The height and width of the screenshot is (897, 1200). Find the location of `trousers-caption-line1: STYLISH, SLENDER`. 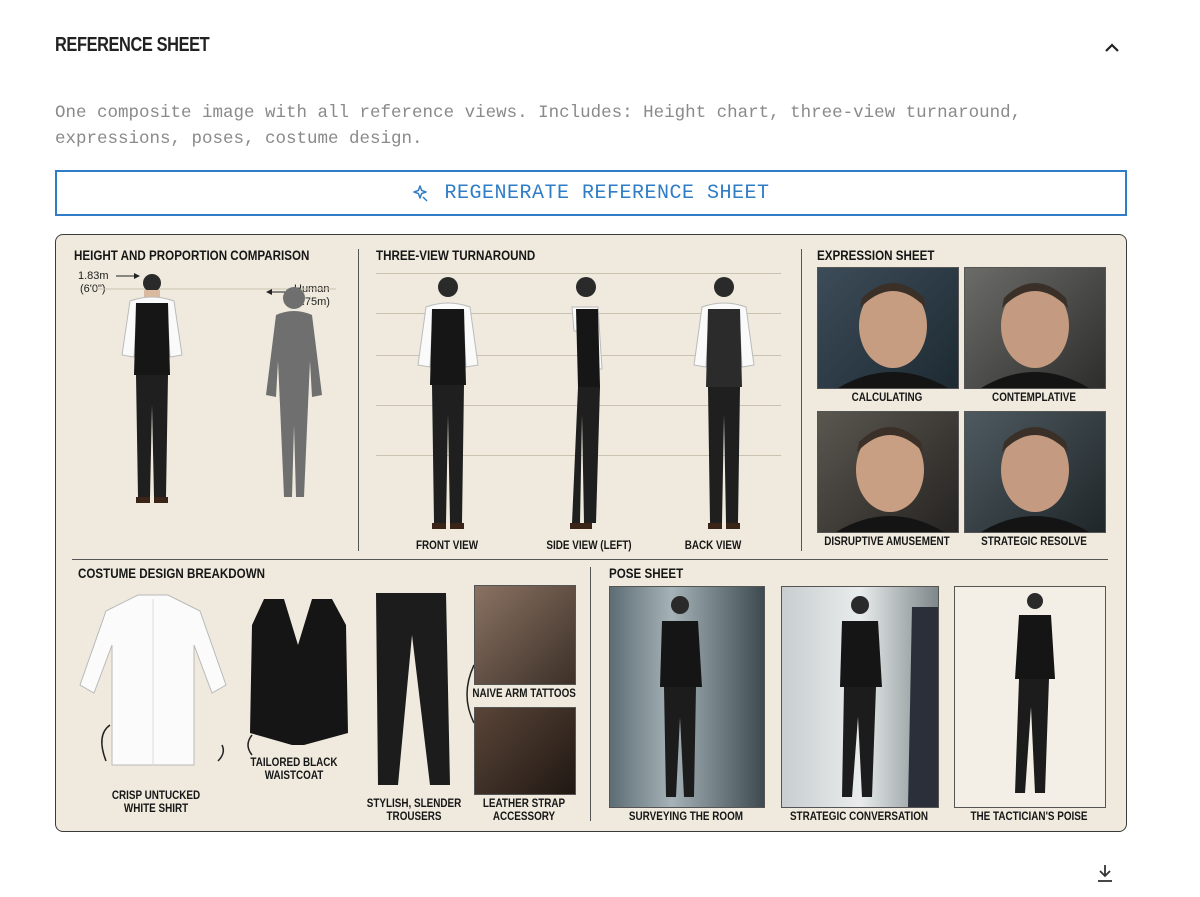

trousers-caption-line1: STYLISH, SLENDER is located at coordinates (414, 804).